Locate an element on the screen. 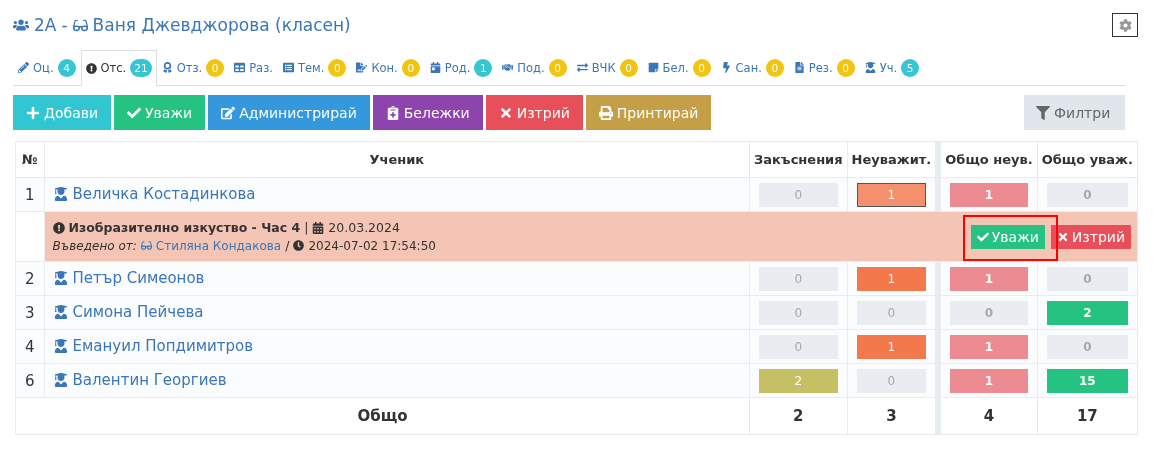 This screenshot has height=452, width=1153. row-number: 3 is located at coordinates (30, 312).